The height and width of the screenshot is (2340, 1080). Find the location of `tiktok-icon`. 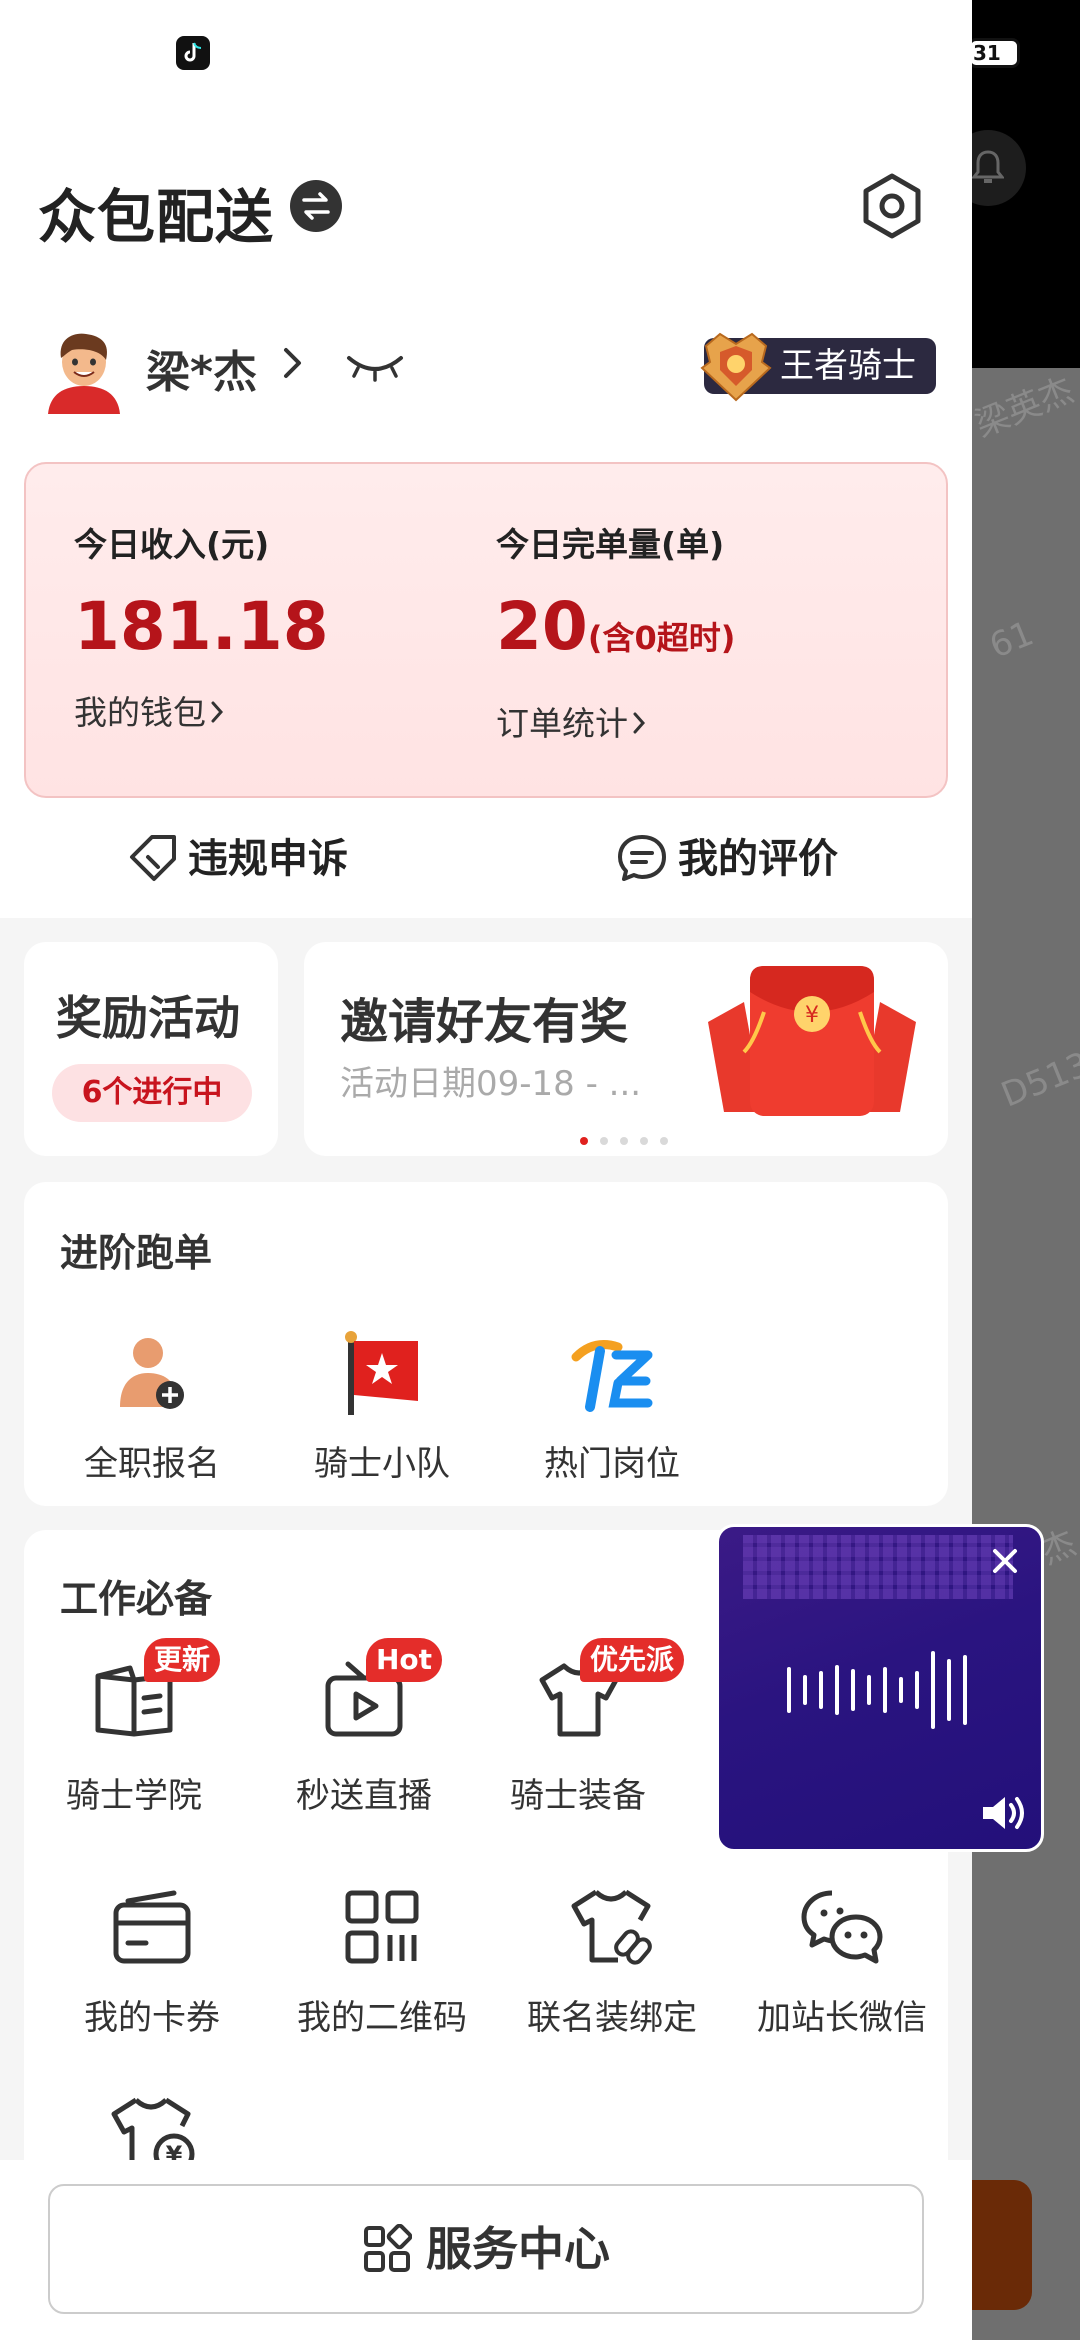

tiktok-icon is located at coordinates (193, 53).